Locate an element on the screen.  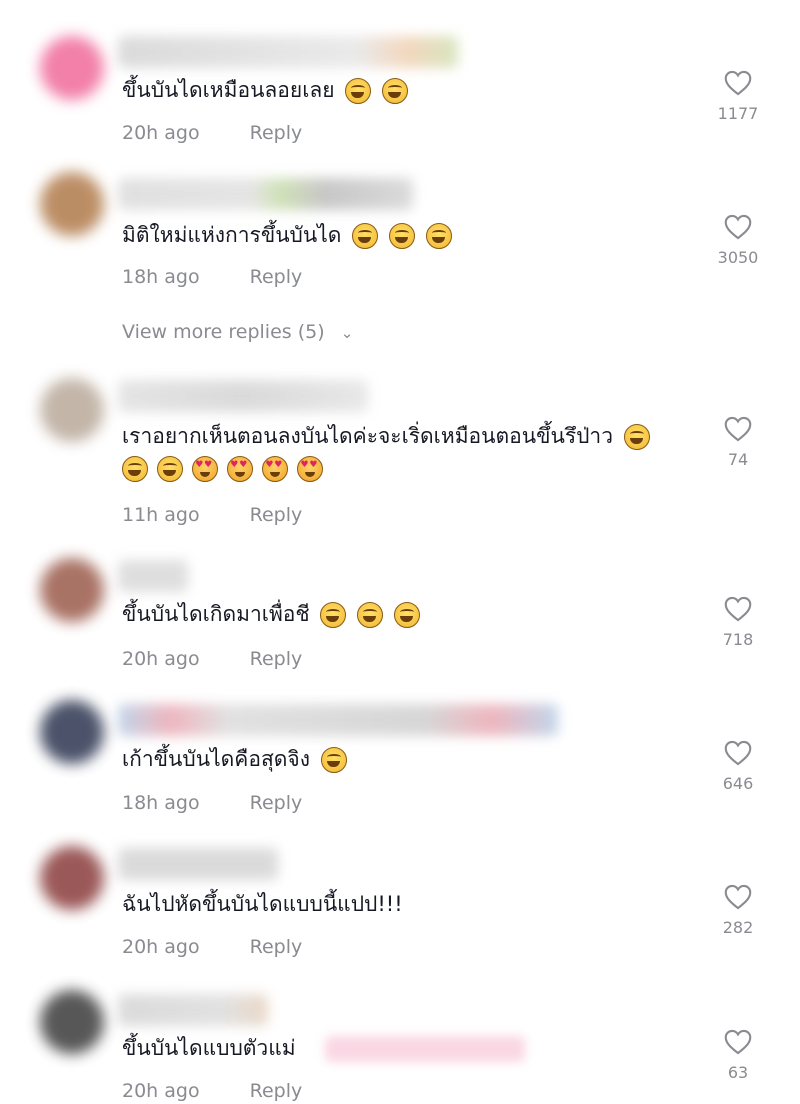
like-count: 282 is located at coordinates (738, 927).